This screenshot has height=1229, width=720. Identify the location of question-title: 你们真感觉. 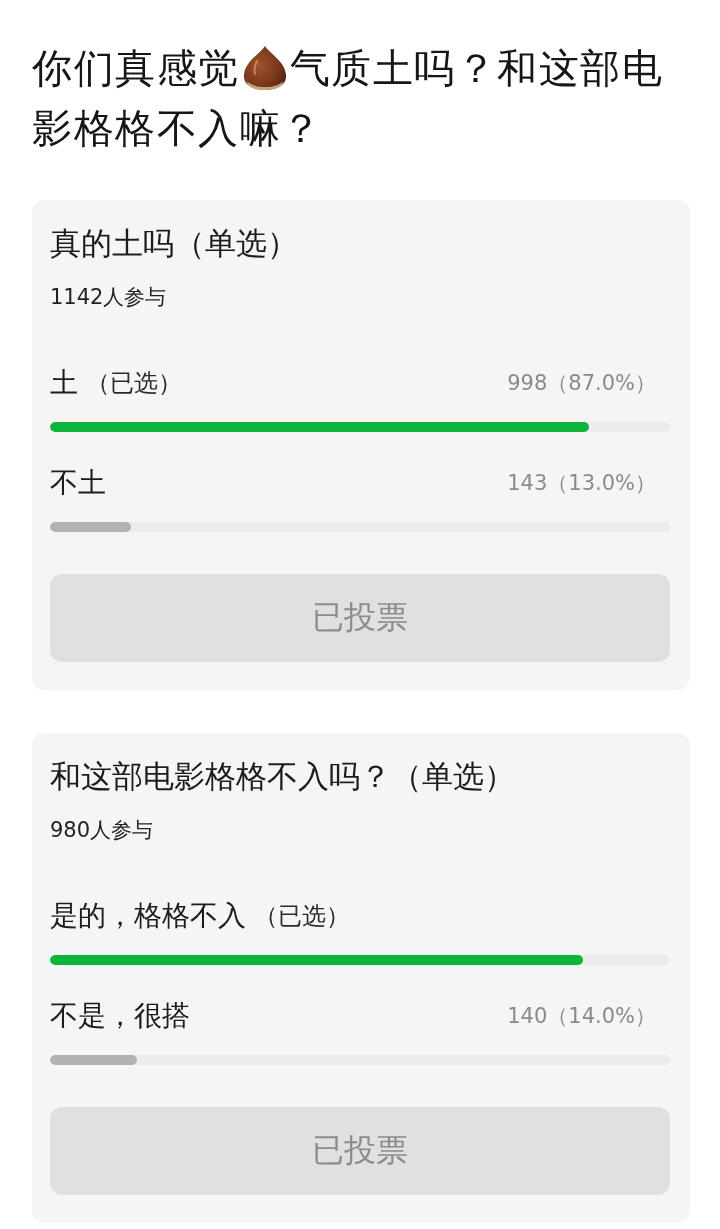
(136, 68).